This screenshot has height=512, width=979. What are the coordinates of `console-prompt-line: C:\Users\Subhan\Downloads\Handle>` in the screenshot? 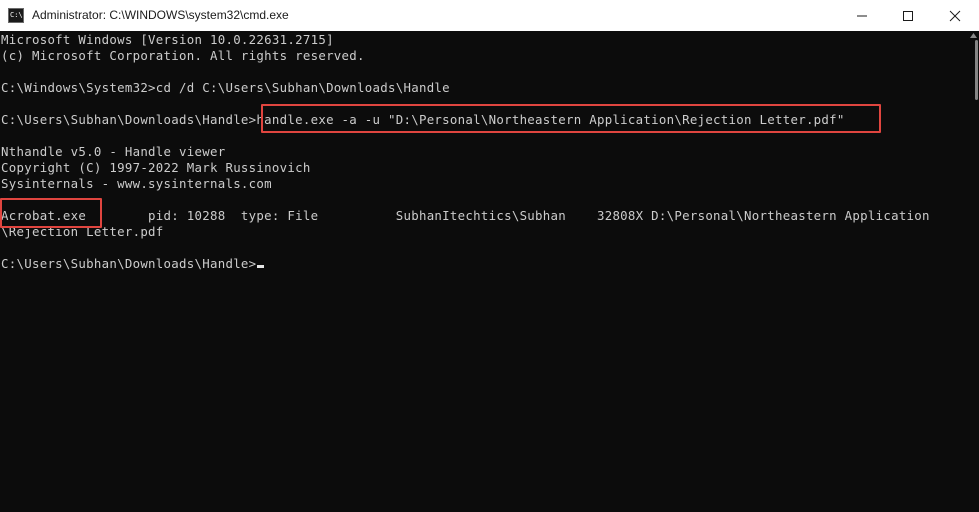 It's located at (133, 264).